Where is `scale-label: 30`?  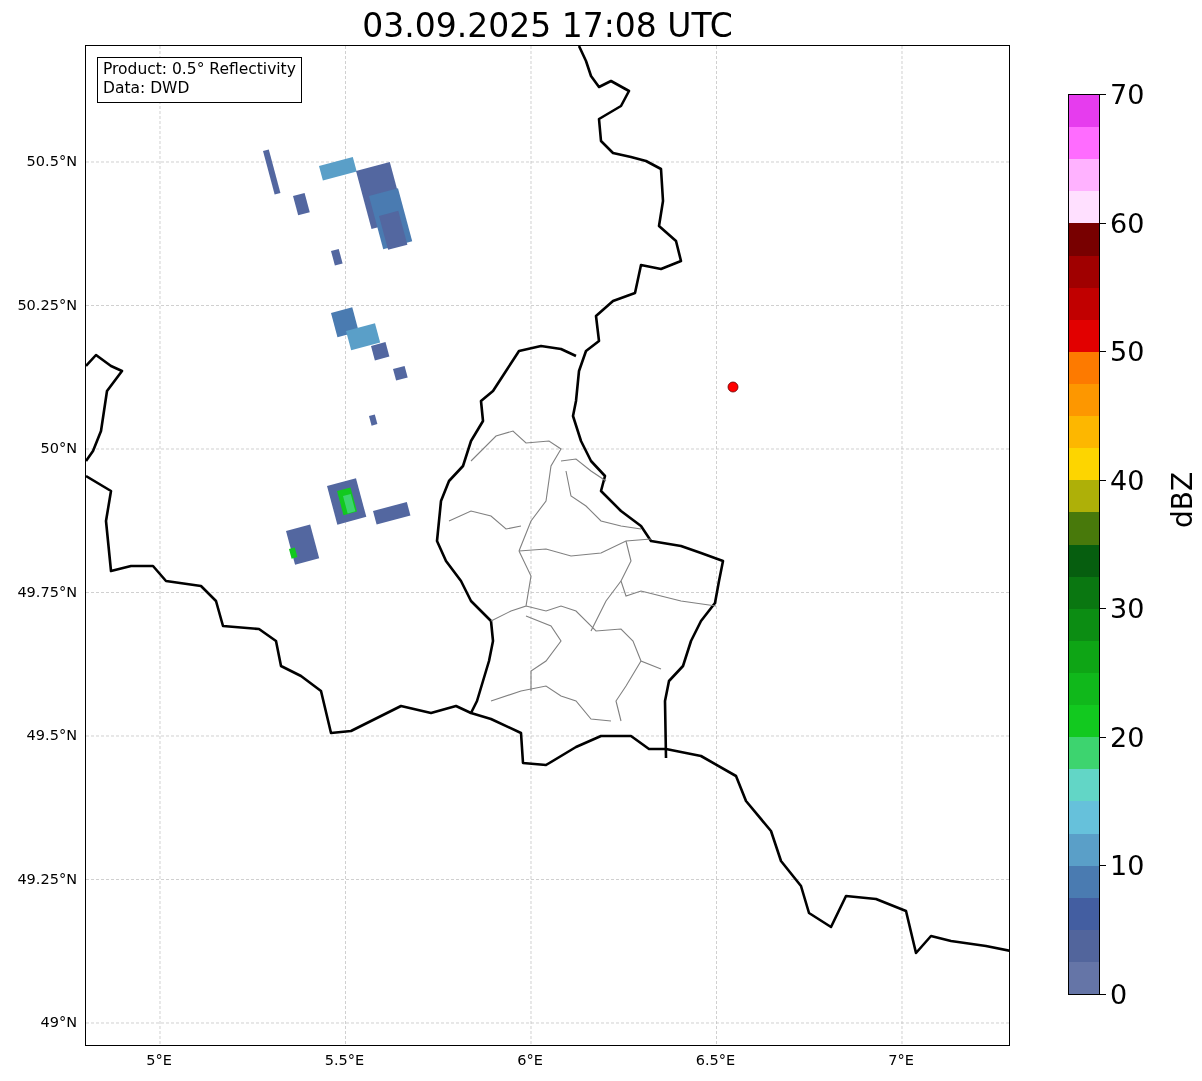 scale-label: 30 is located at coordinates (1127, 608).